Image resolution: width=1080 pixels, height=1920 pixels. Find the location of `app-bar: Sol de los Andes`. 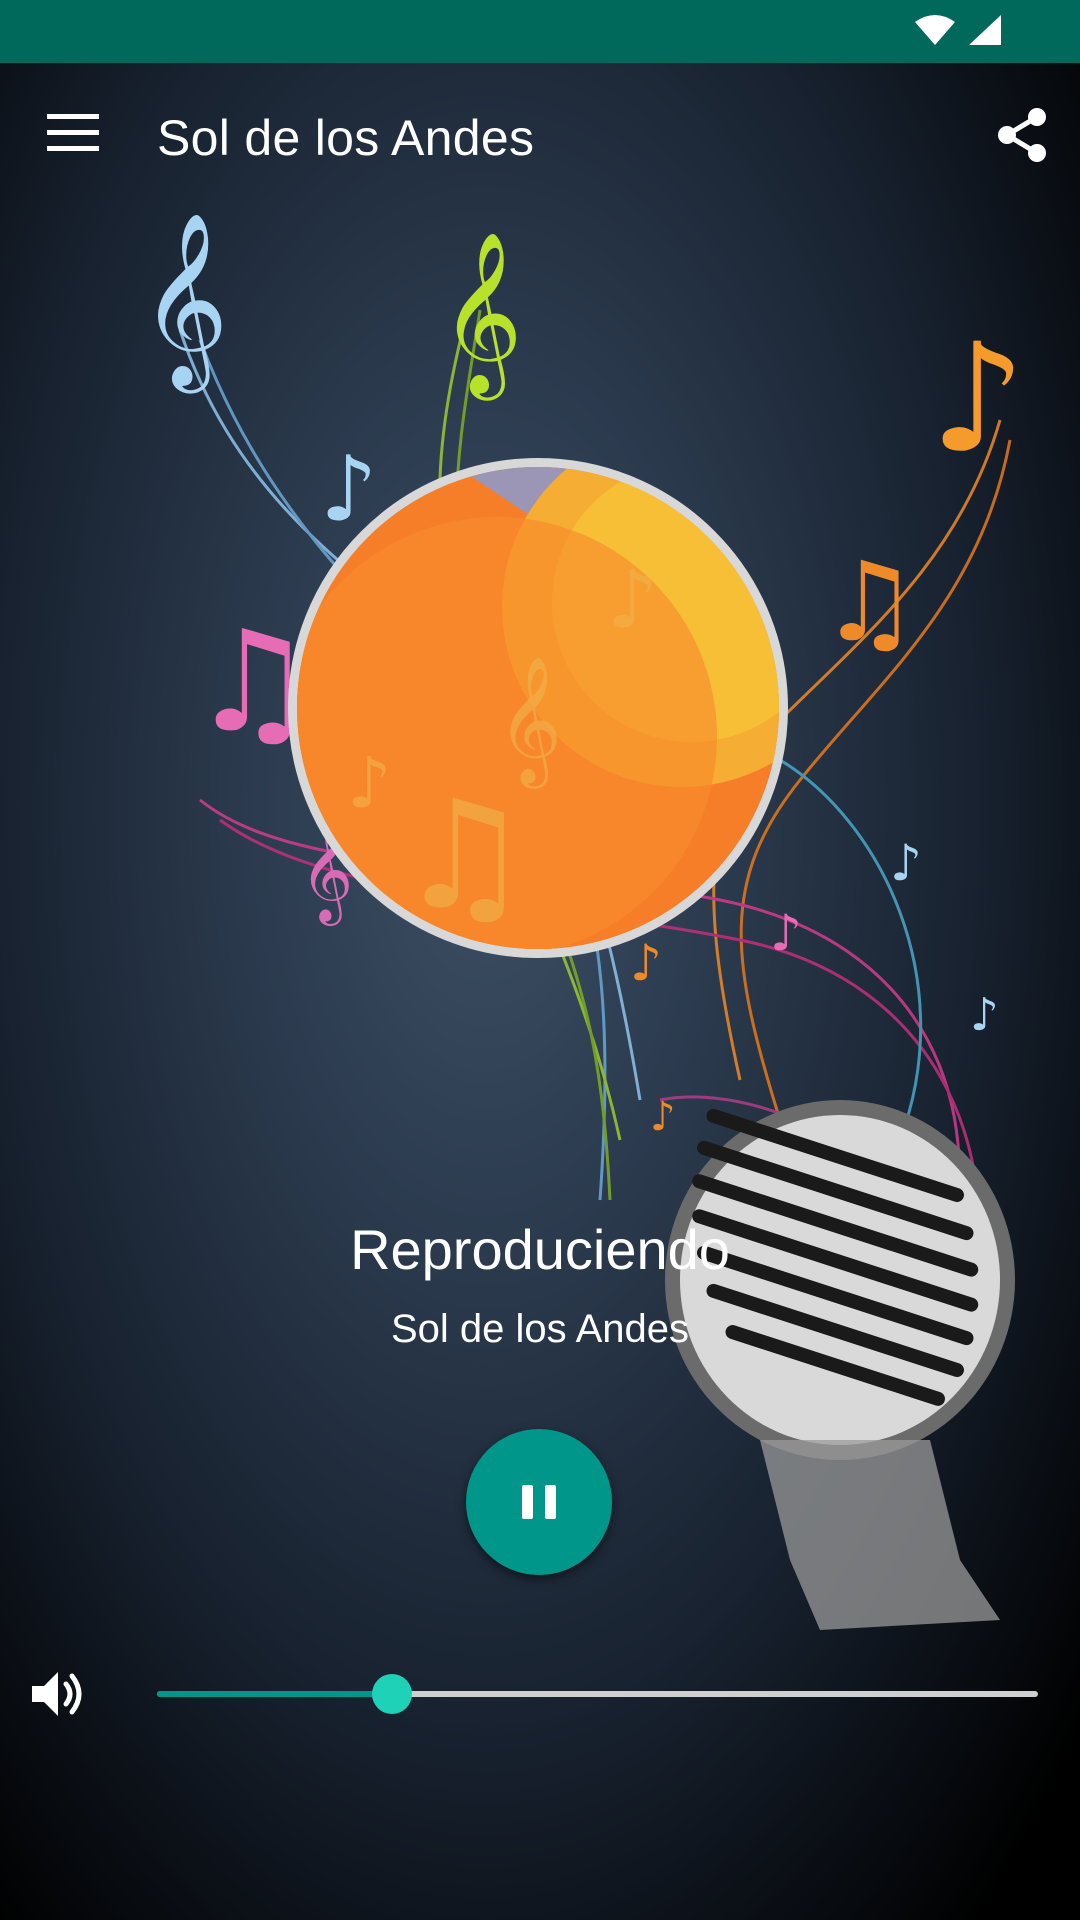

app-bar: Sol de los Andes is located at coordinates (540, 136).